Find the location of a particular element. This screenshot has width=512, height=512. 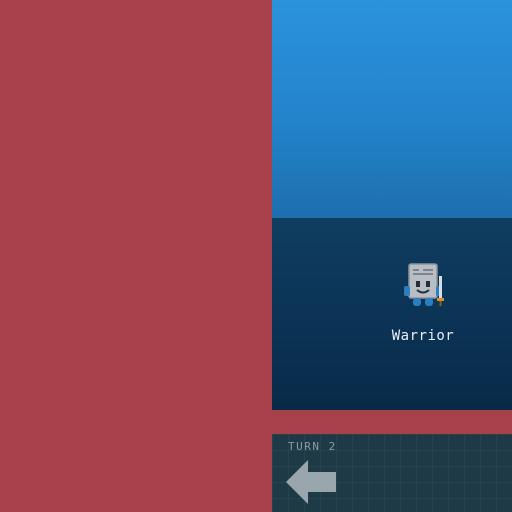

warrior-icon is located at coordinates (424, 284).